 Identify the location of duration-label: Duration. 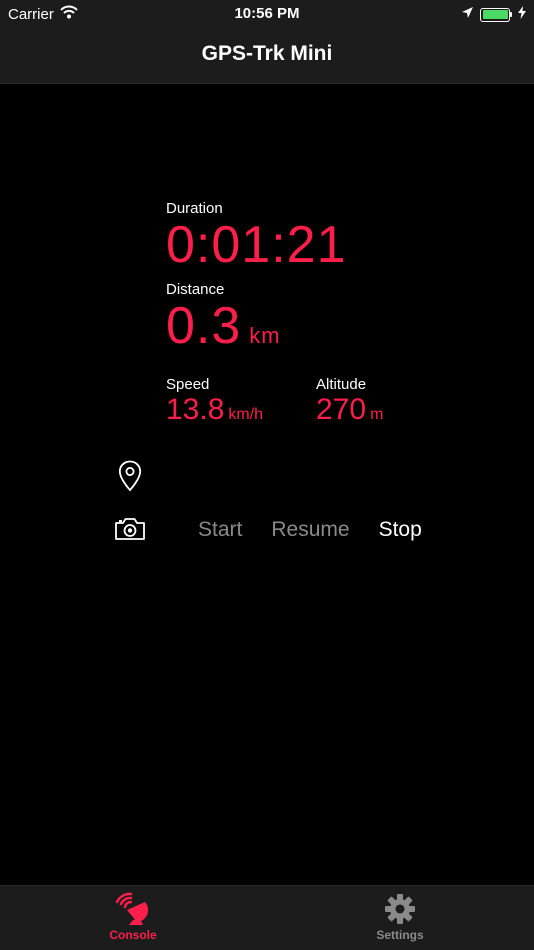
(194, 208).